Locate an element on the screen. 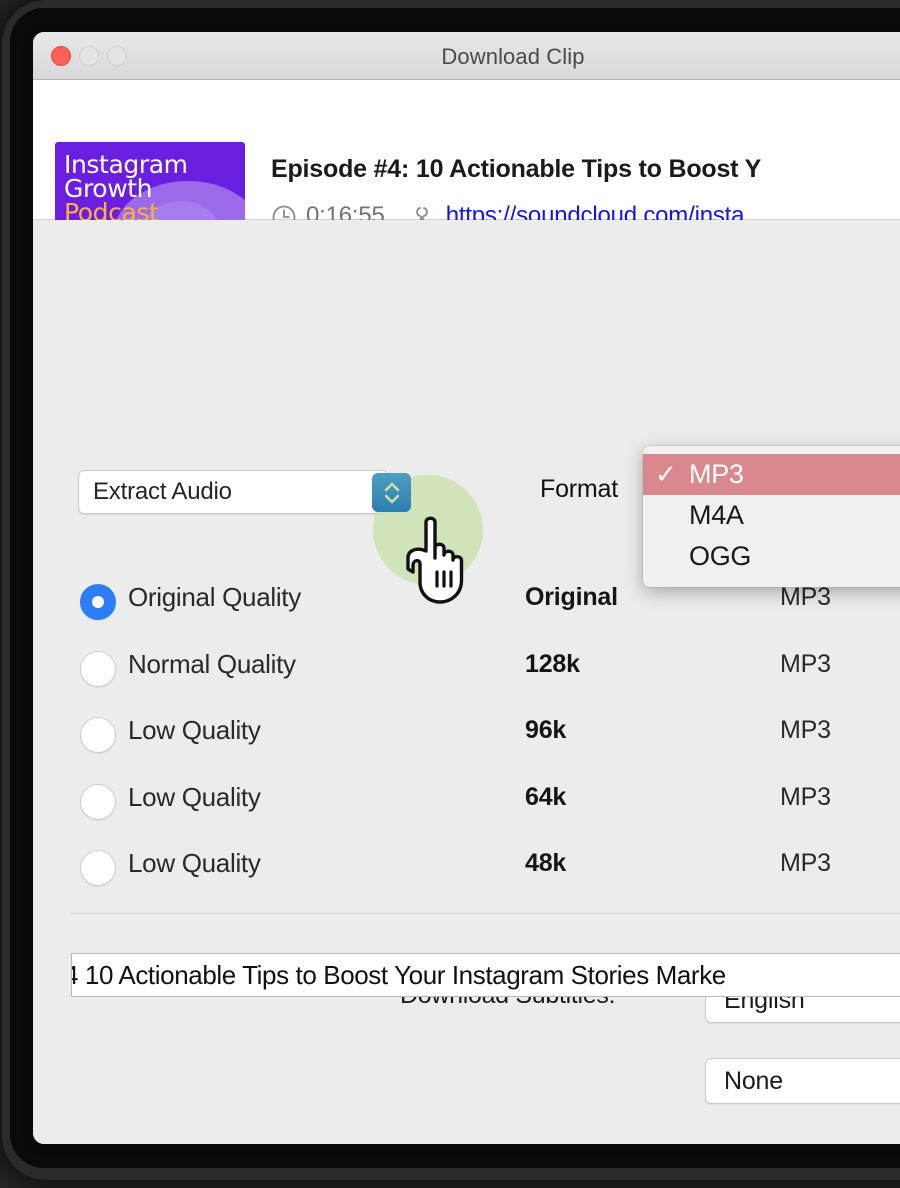 The height and width of the screenshot is (1188, 900). format-option-label: OGG is located at coordinates (720, 556).